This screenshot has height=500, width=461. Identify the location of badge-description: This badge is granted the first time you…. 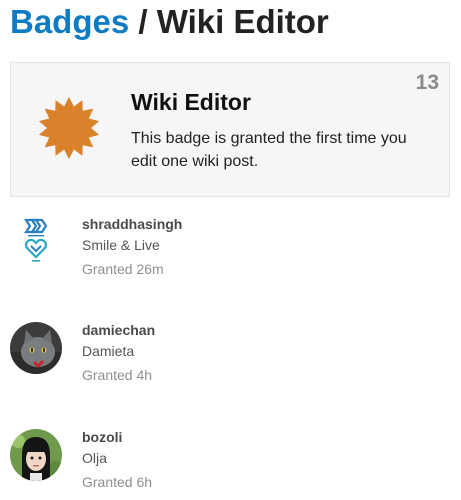
(269, 150).